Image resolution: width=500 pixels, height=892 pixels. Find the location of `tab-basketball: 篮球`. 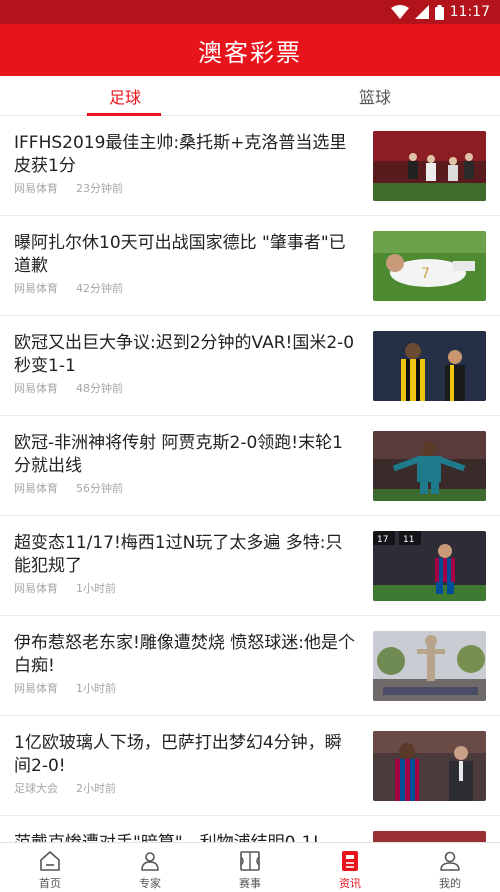

tab-basketball: 篮球 is located at coordinates (375, 96).